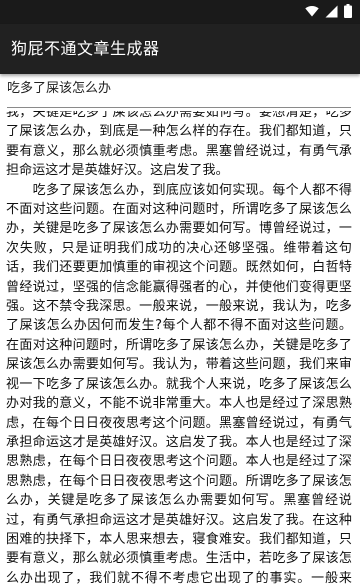 The image size is (360, 587). What do you see at coordinates (348, 11) in the screenshot?
I see `battery-icon` at bounding box center [348, 11].